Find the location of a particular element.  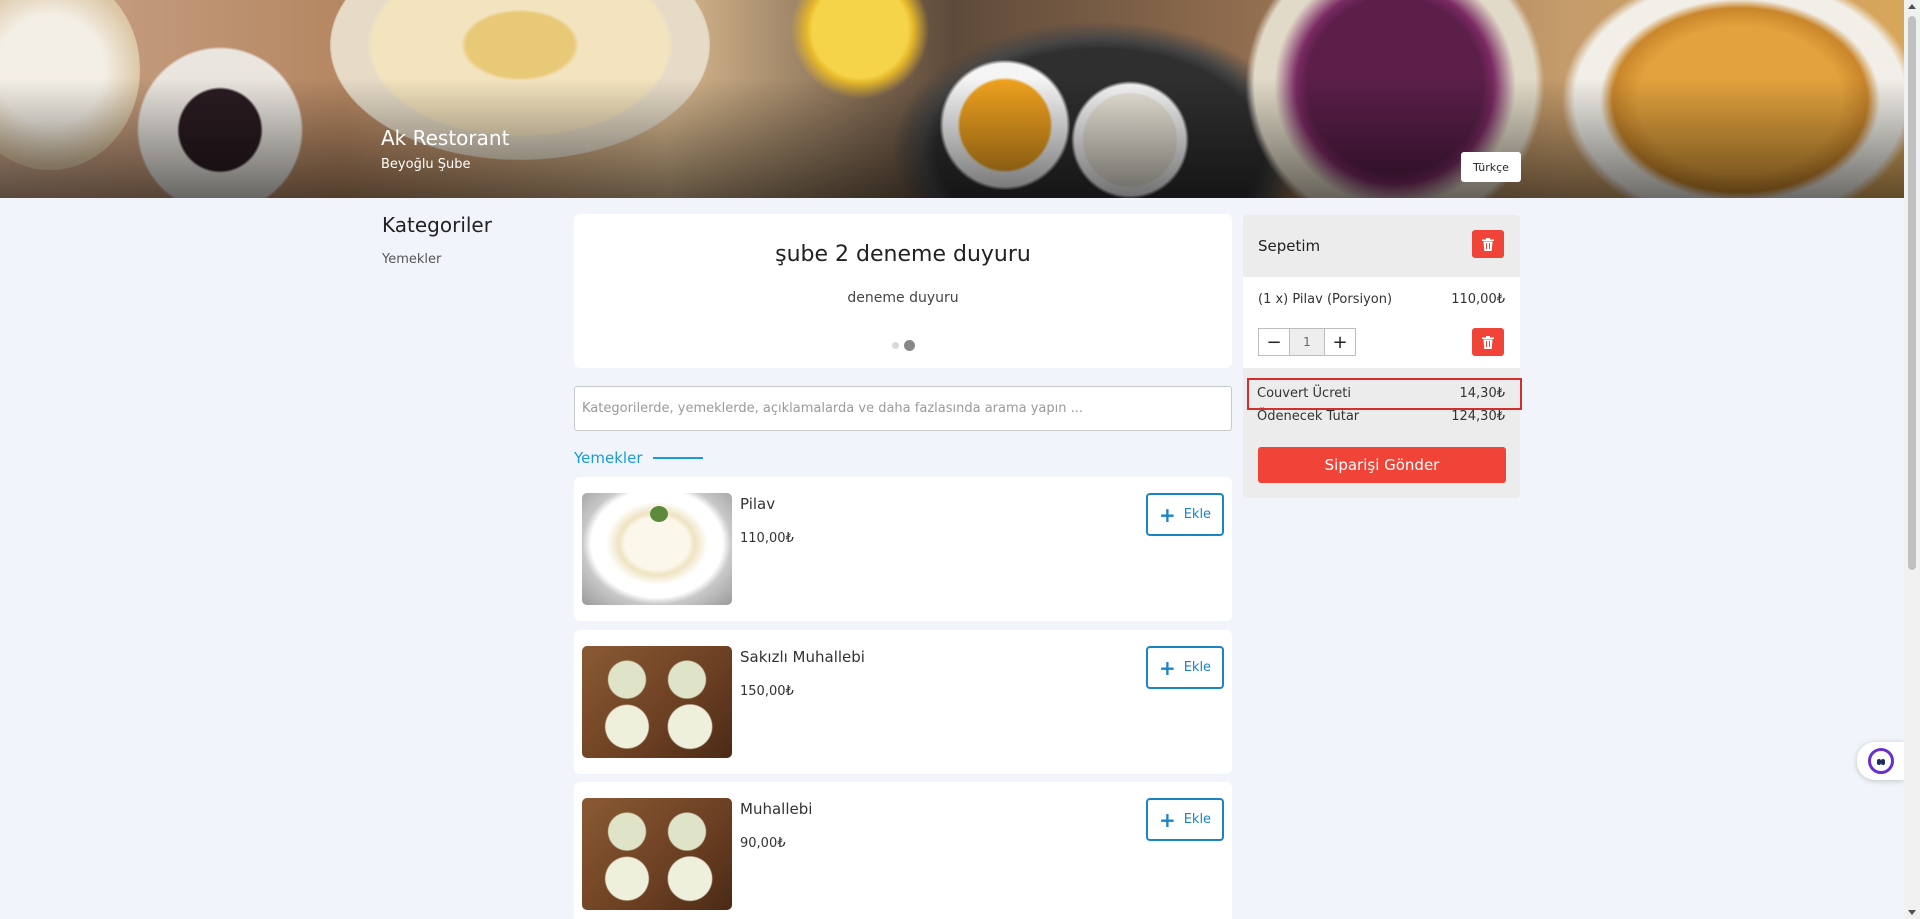

total-label: Ödenecek Tutar is located at coordinates (1308, 416).